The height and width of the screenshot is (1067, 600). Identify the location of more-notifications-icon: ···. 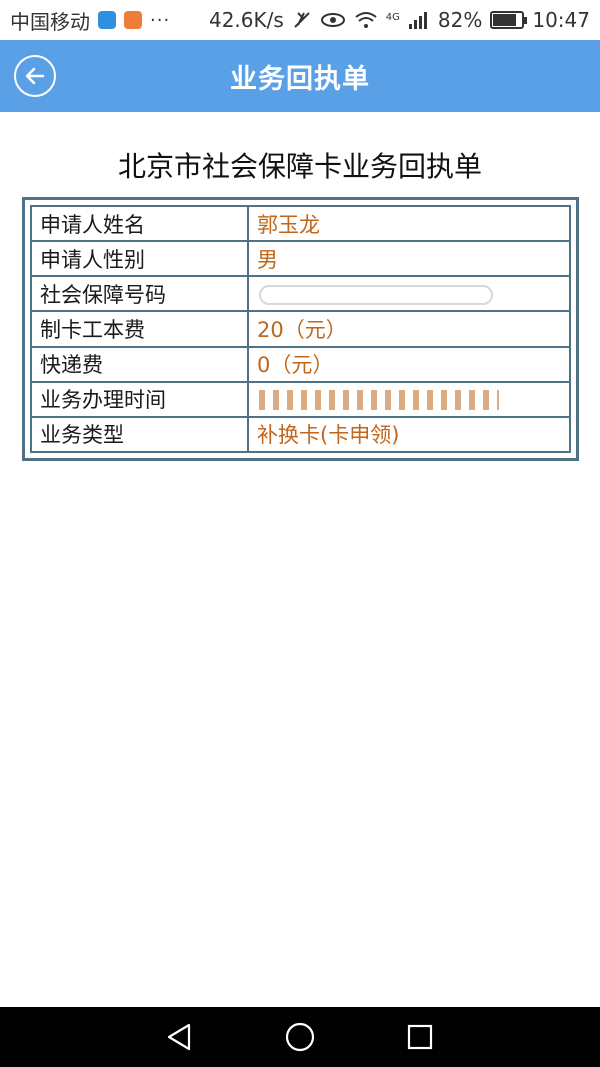
(160, 20).